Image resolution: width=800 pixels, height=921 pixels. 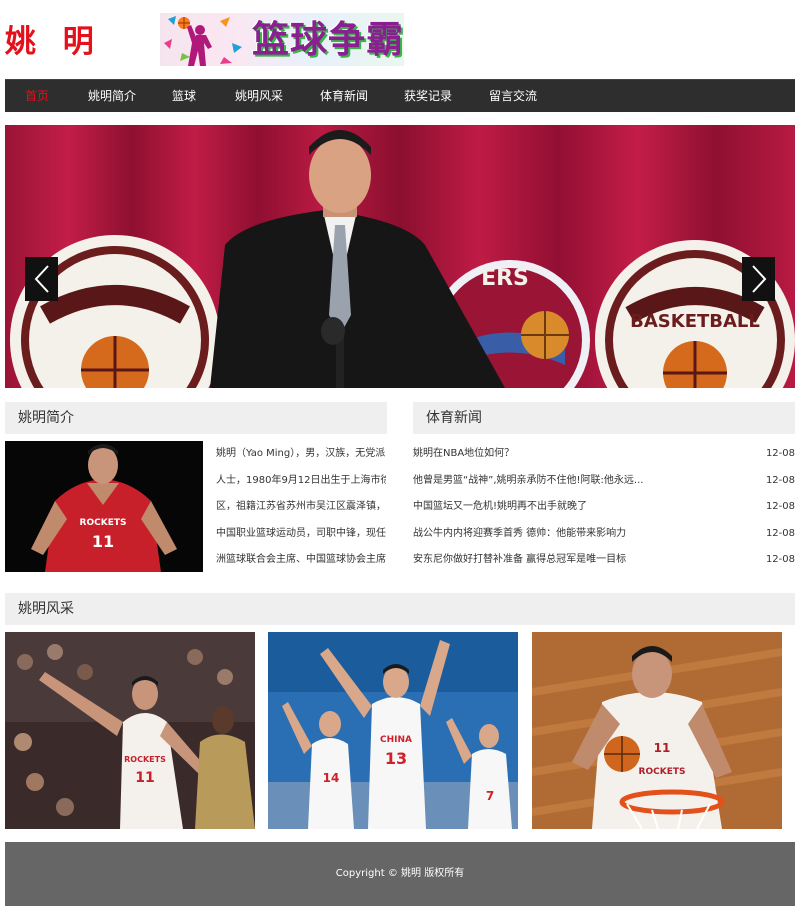 I want to click on news-title: 中国篮坛又一危机!姚明再不出手就晚了, so click(x=500, y=507).